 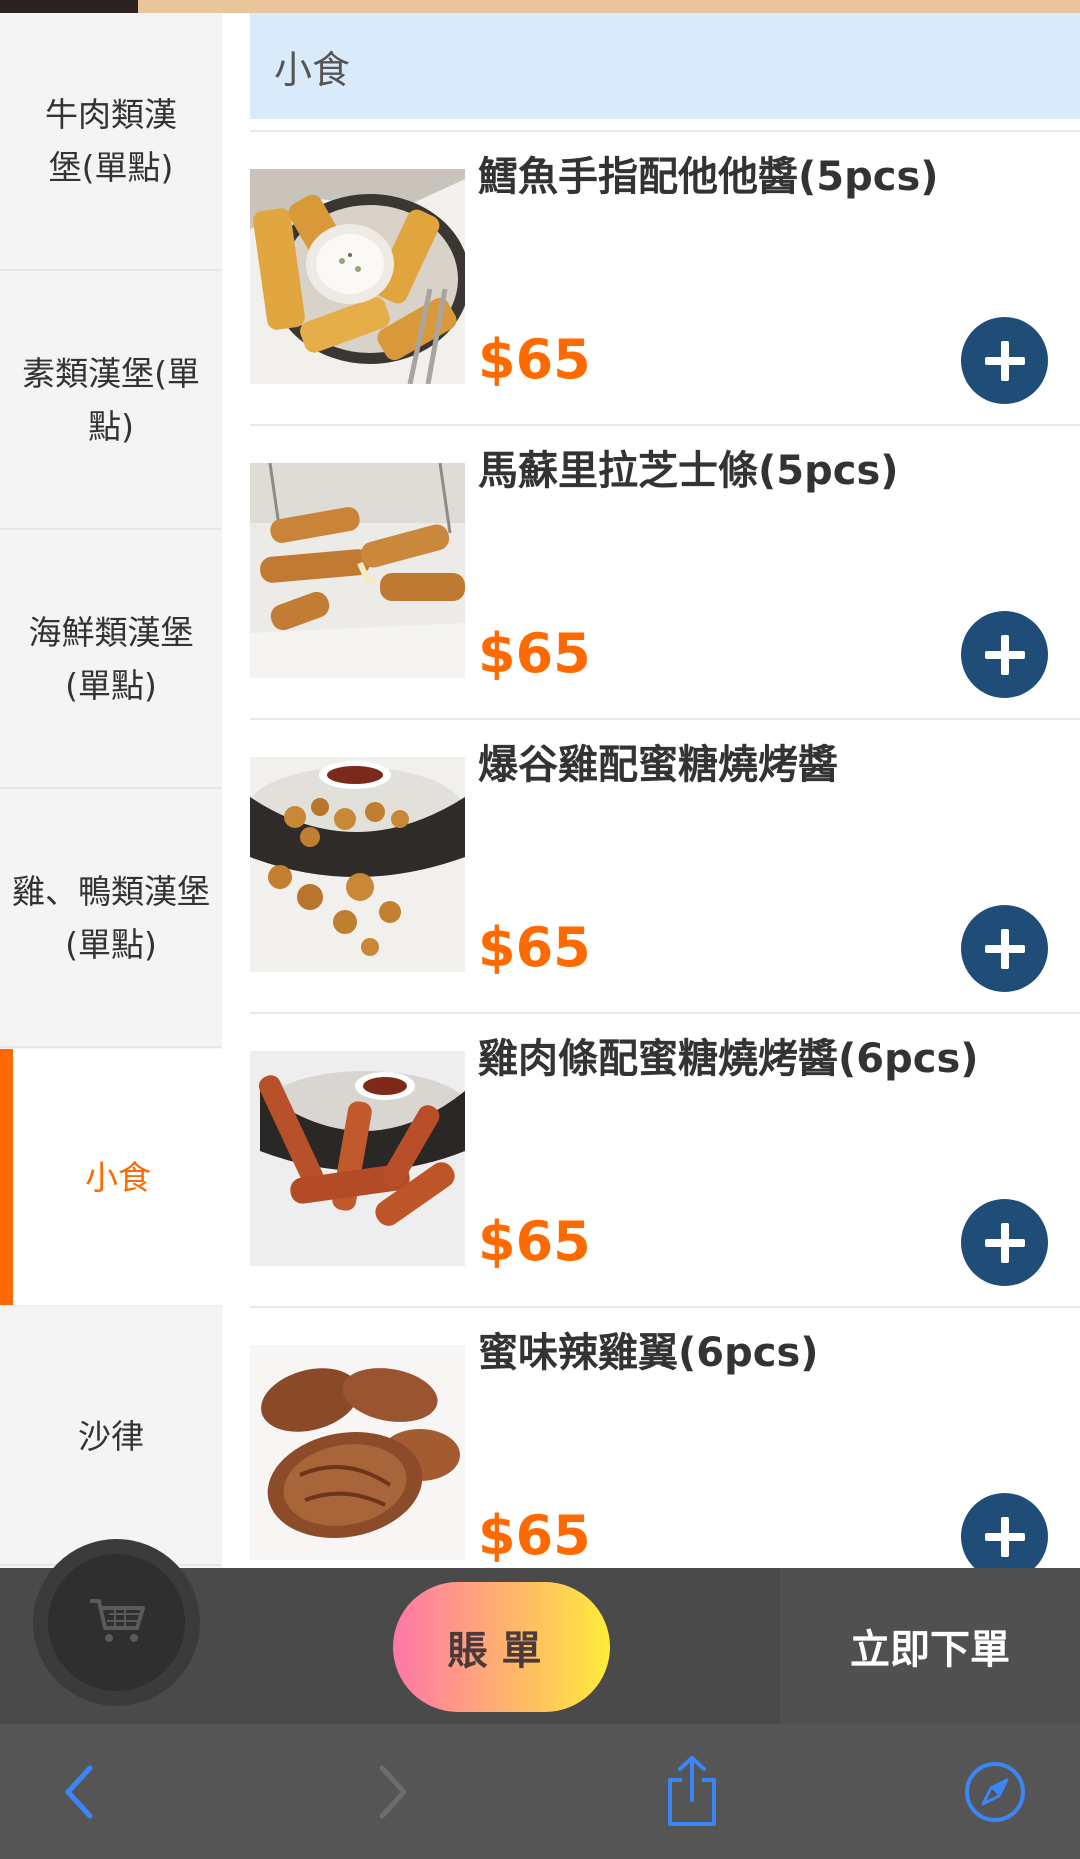 I want to click on sidebar-item-seafood-burgers: 海鮮類漢堡(單點), so click(x=111, y=660).